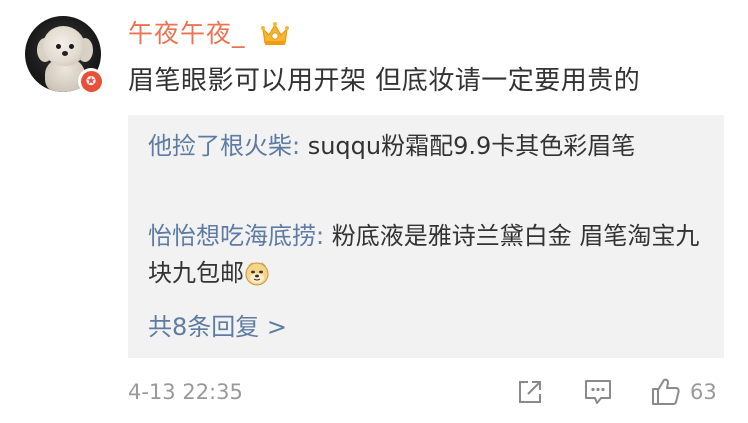 The width and height of the screenshot is (748, 423). Describe the element at coordinates (91, 81) in the screenshot. I see `verified-badge-icon: ✪` at that location.